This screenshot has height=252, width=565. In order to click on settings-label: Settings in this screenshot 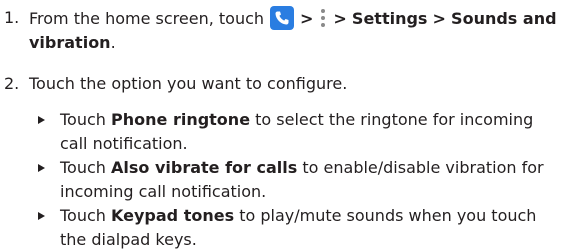, I will do `click(389, 18)`.